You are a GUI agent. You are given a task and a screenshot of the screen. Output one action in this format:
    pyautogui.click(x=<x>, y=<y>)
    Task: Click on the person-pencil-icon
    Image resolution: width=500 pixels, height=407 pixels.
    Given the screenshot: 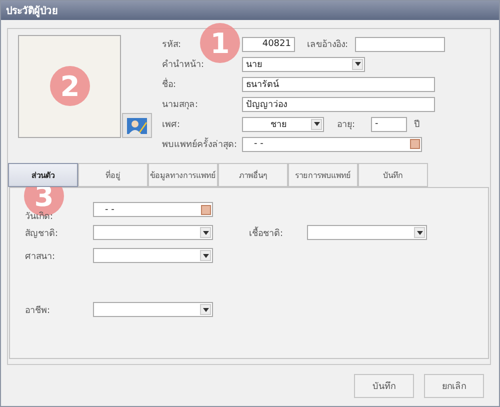 What is the action you would take?
    pyautogui.click(x=137, y=126)
    